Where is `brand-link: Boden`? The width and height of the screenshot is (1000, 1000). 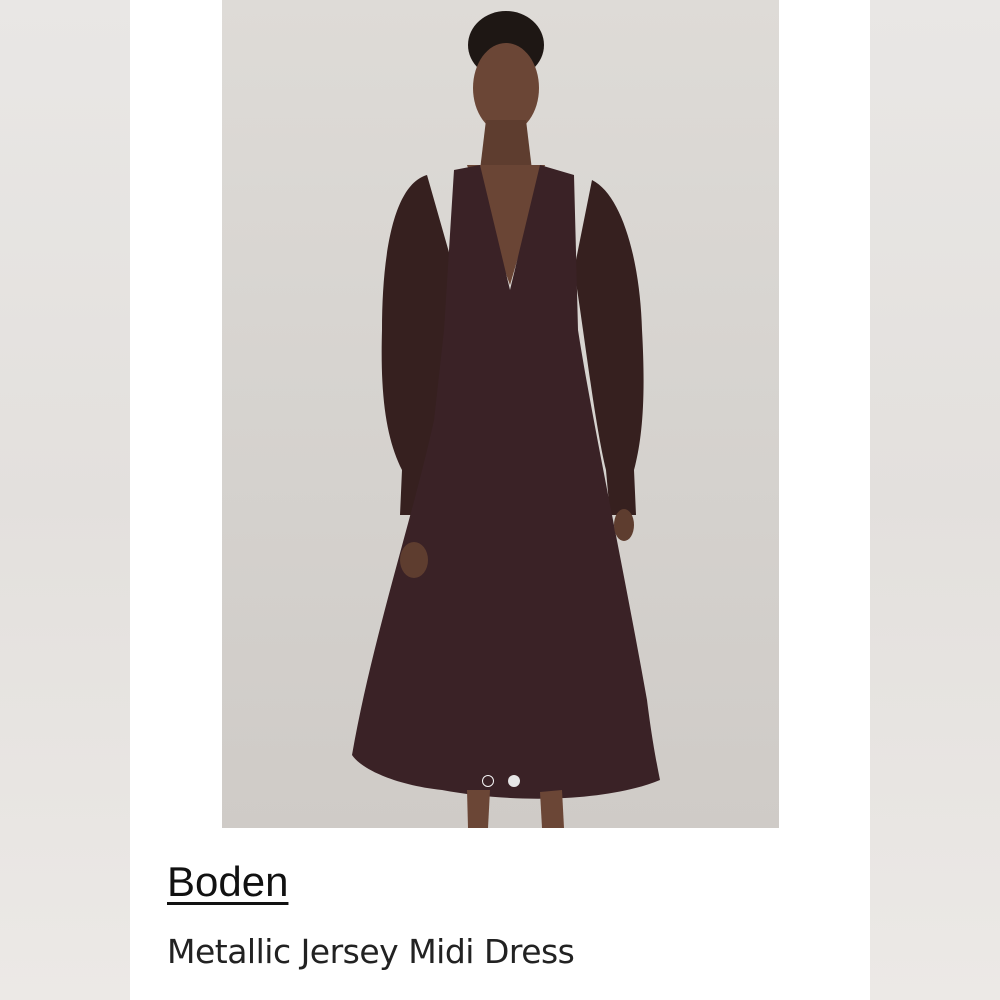 brand-link: Boden is located at coordinates (227, 882).